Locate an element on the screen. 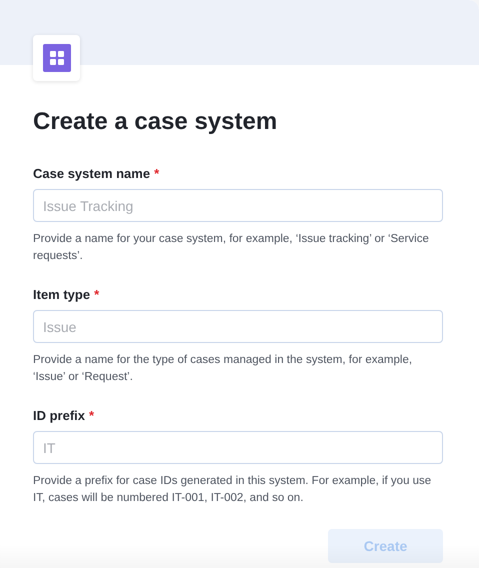  help-text: Provide a prefix for case IDs generated in this system. For example, if you use IT, cases will be numbered IT-001, IT-002, and so on. is located at coordinates (232, 490).